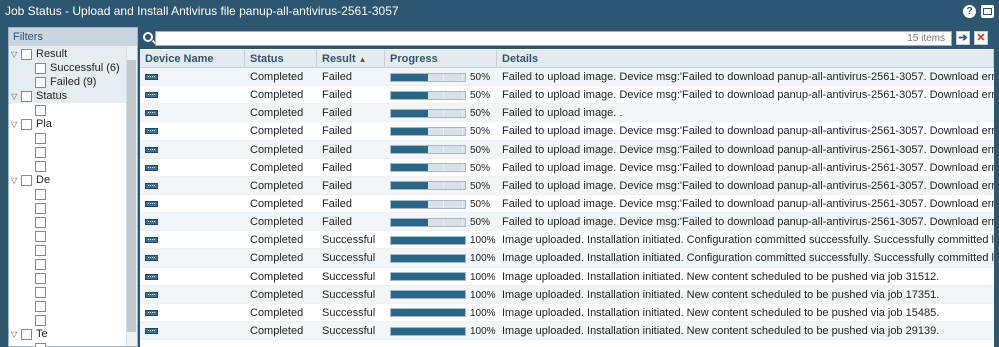  Describe the element at coordinates (38, 96) in the screenshot. I see `filter-group-status: ▽ Status` at that location.